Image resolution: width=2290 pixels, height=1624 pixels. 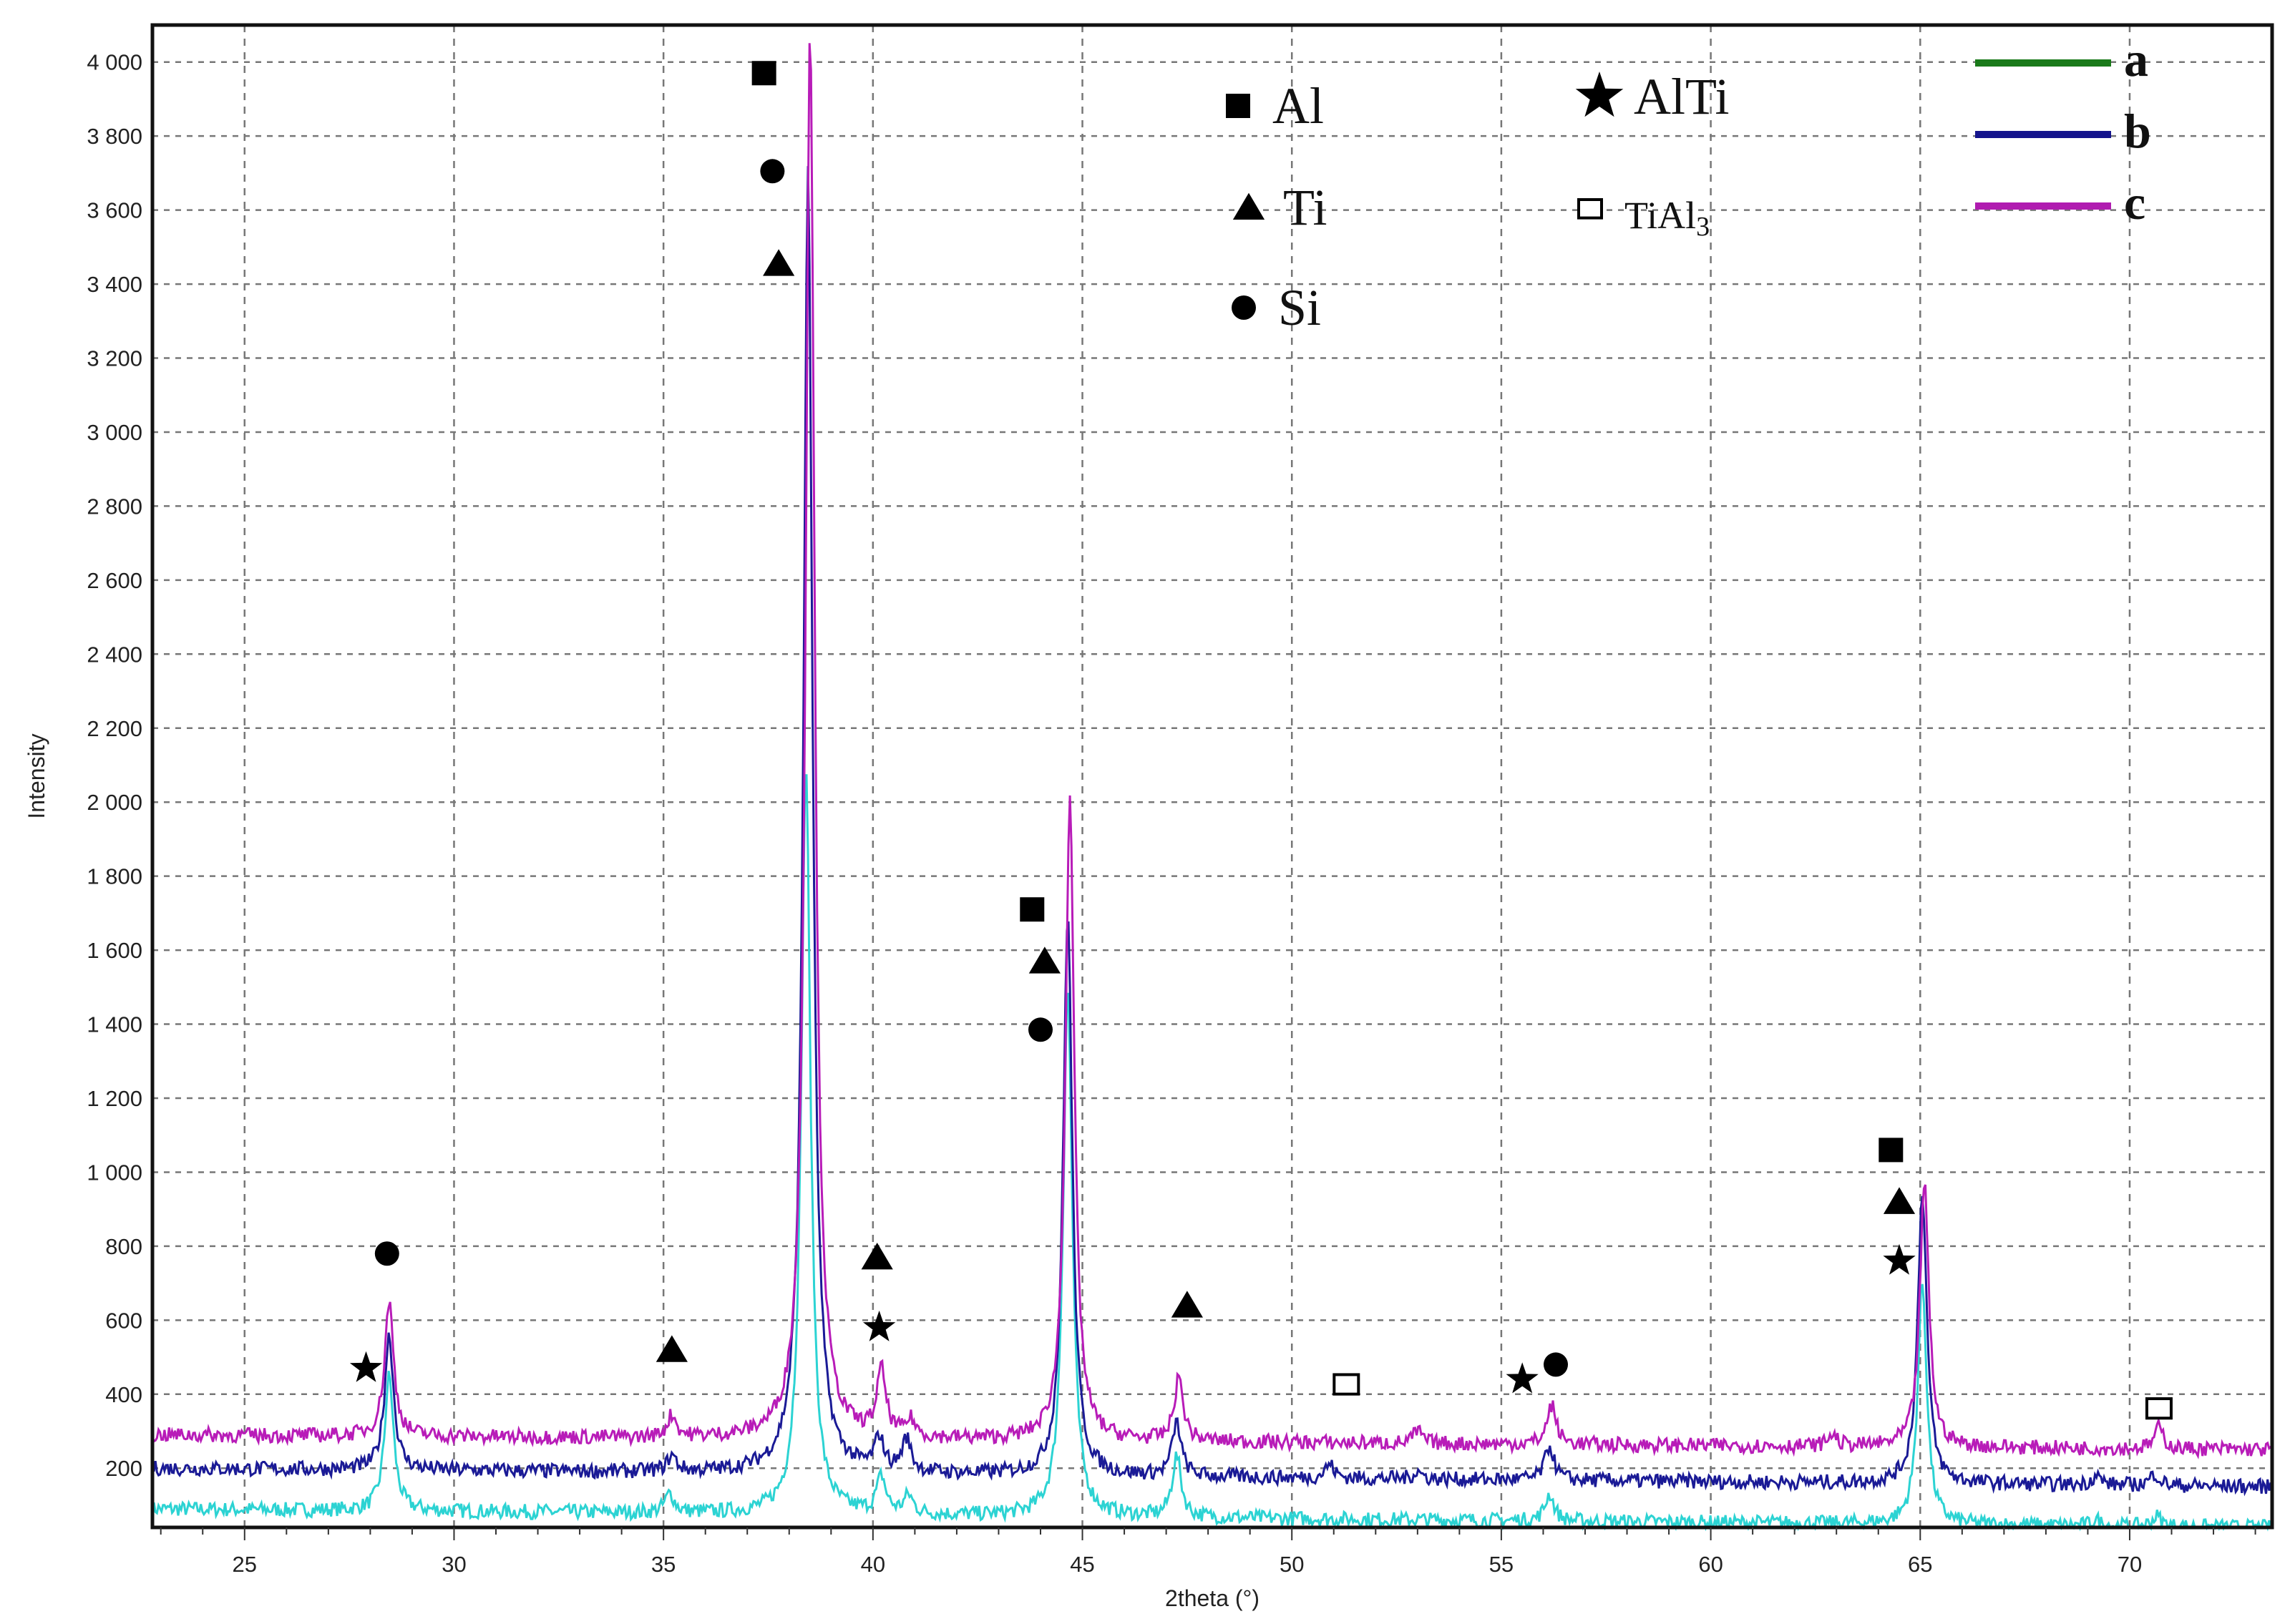 I want to click on legend-label-b: b, so click(x=2137, y=131).